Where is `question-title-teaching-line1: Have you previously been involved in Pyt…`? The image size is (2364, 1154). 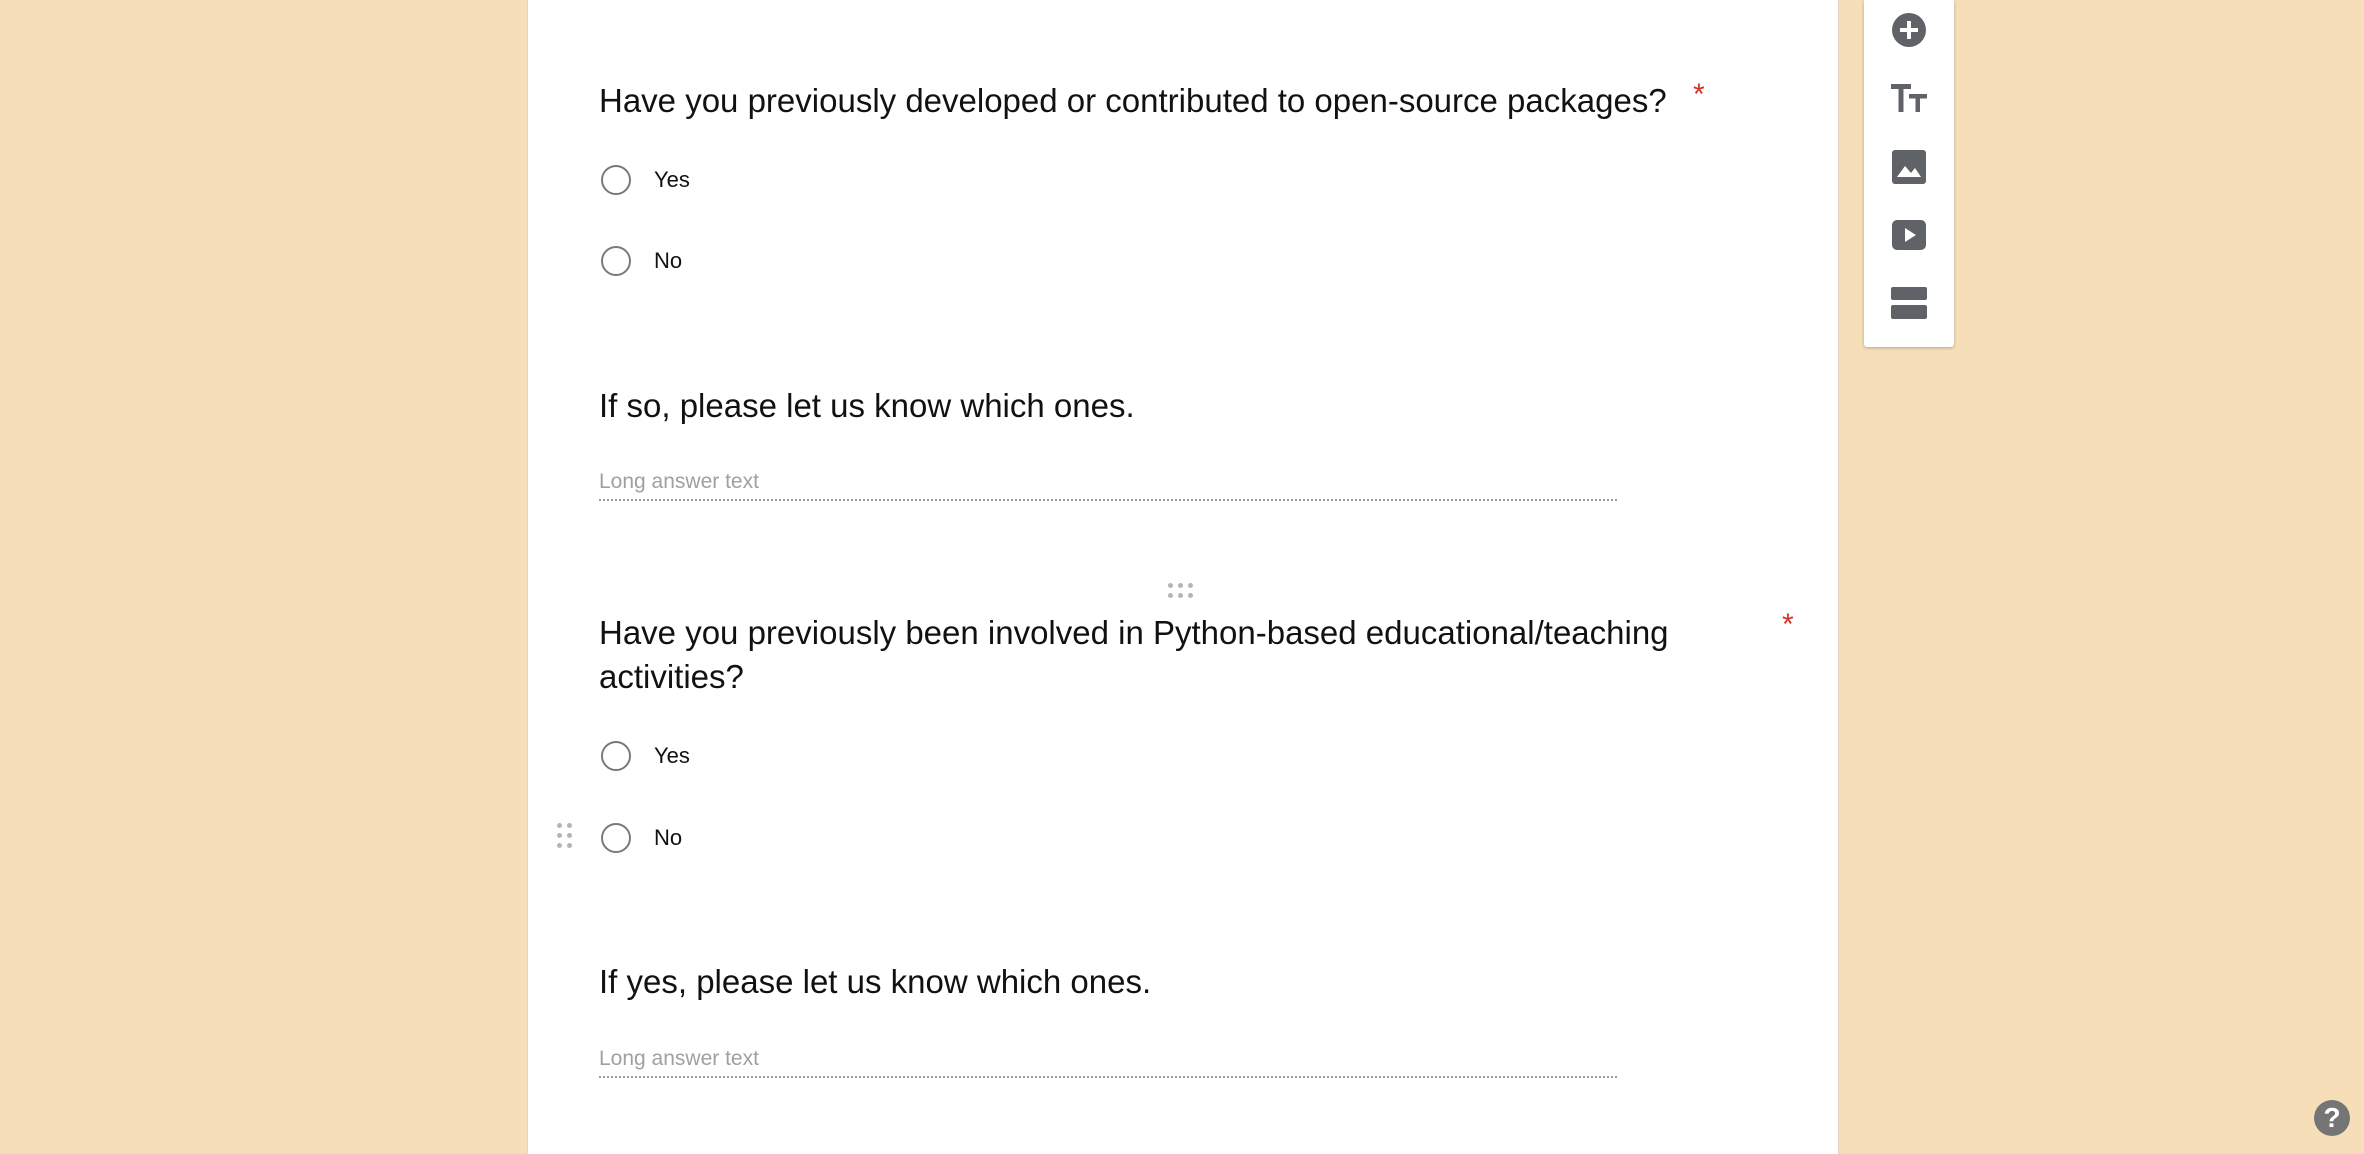
question-title-teaching-line1: Have you previously been involved in Pyt… is located at coordinates (1134, 632).